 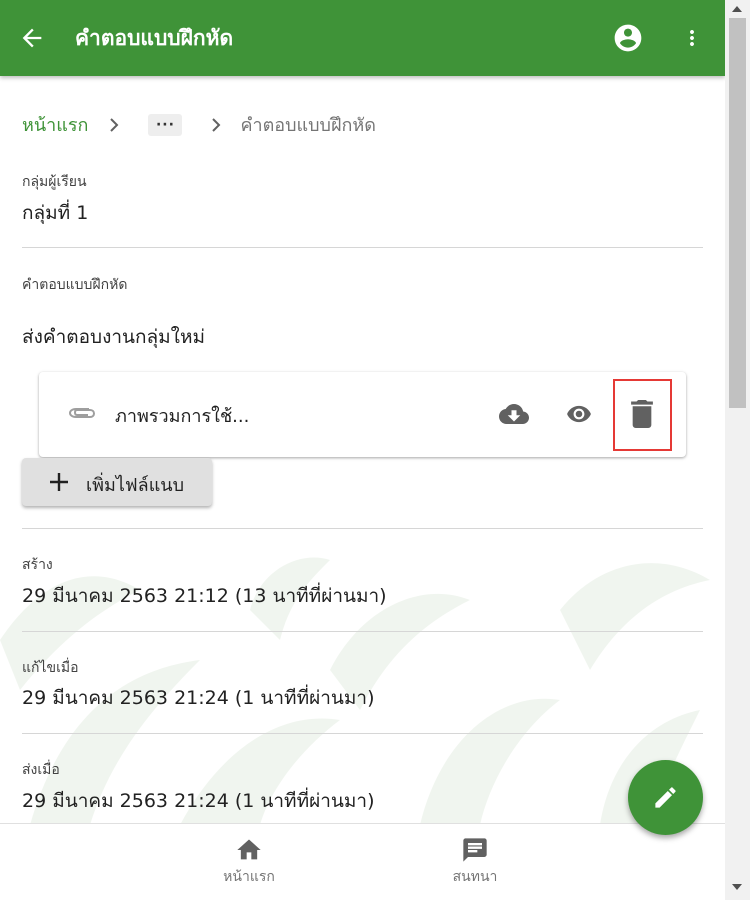 I want to click on answer-value: ส่งคำตอบงานกลุ่มใหม่, so click(x=113, y=337).